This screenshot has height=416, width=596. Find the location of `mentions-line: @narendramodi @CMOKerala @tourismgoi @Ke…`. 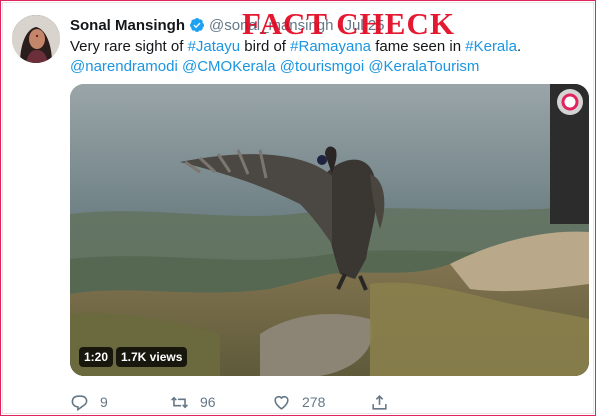

mentions-line: @narendramodi @CMOKerala @tourismgoi @Ke… is located at coordinates (325, 67).